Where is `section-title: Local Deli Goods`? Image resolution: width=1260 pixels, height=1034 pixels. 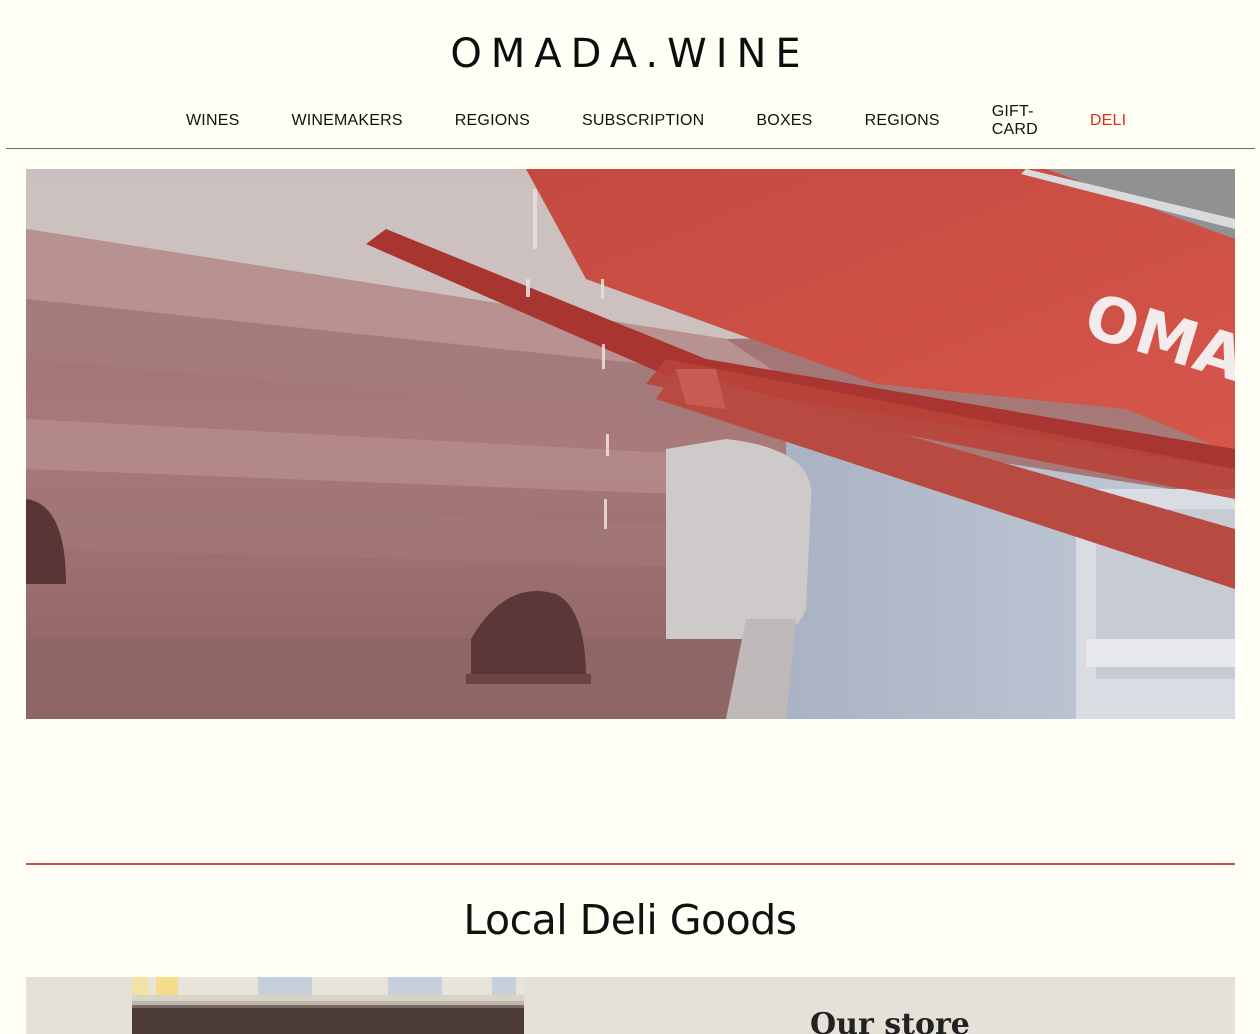
section-title: Local Deli Goods is located at coordinates (630, 920).